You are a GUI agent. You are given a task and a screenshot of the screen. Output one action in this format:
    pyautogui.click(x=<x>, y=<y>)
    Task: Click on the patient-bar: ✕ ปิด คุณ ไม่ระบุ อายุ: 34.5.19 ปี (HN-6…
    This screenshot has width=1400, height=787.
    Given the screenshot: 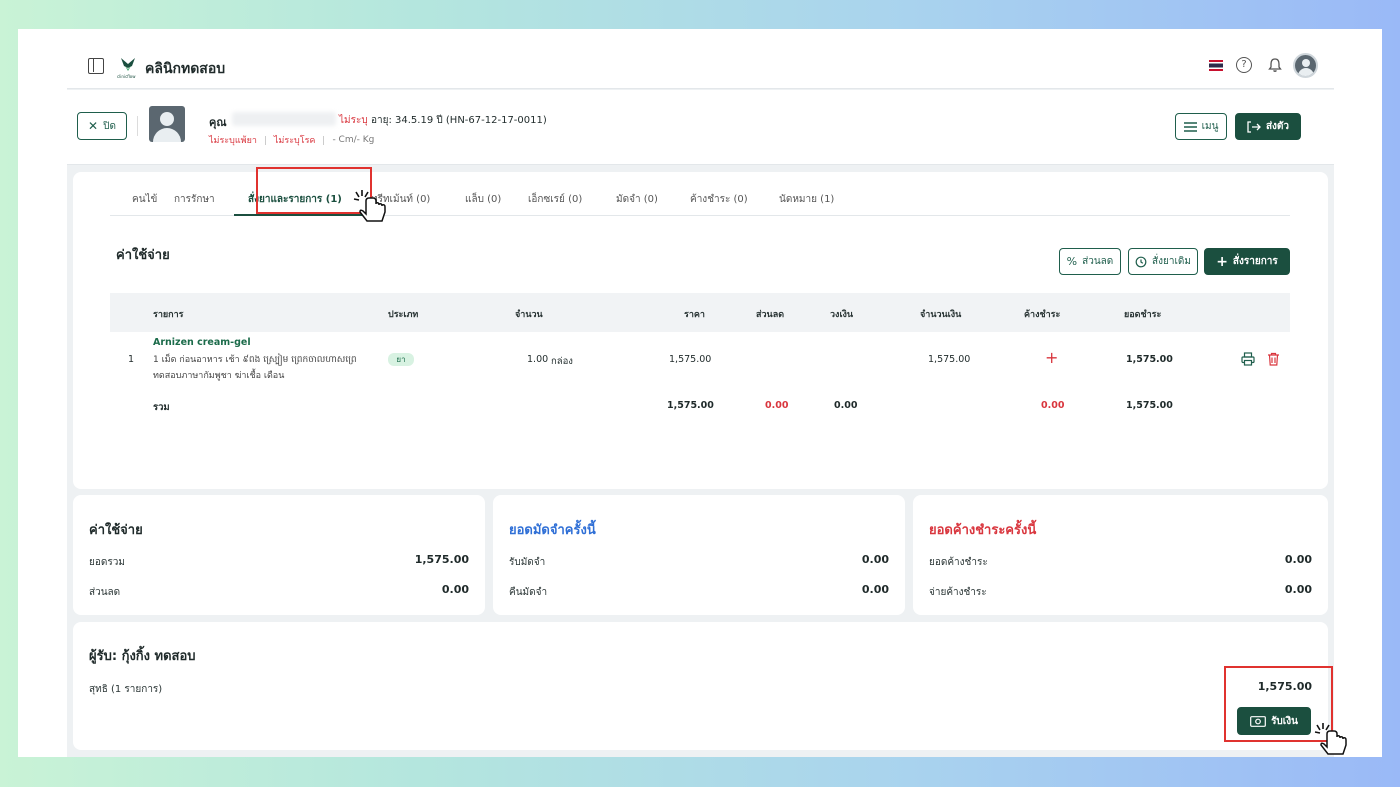 What is the action you would take?
    pyautogui.click(x=700, y=127)
    